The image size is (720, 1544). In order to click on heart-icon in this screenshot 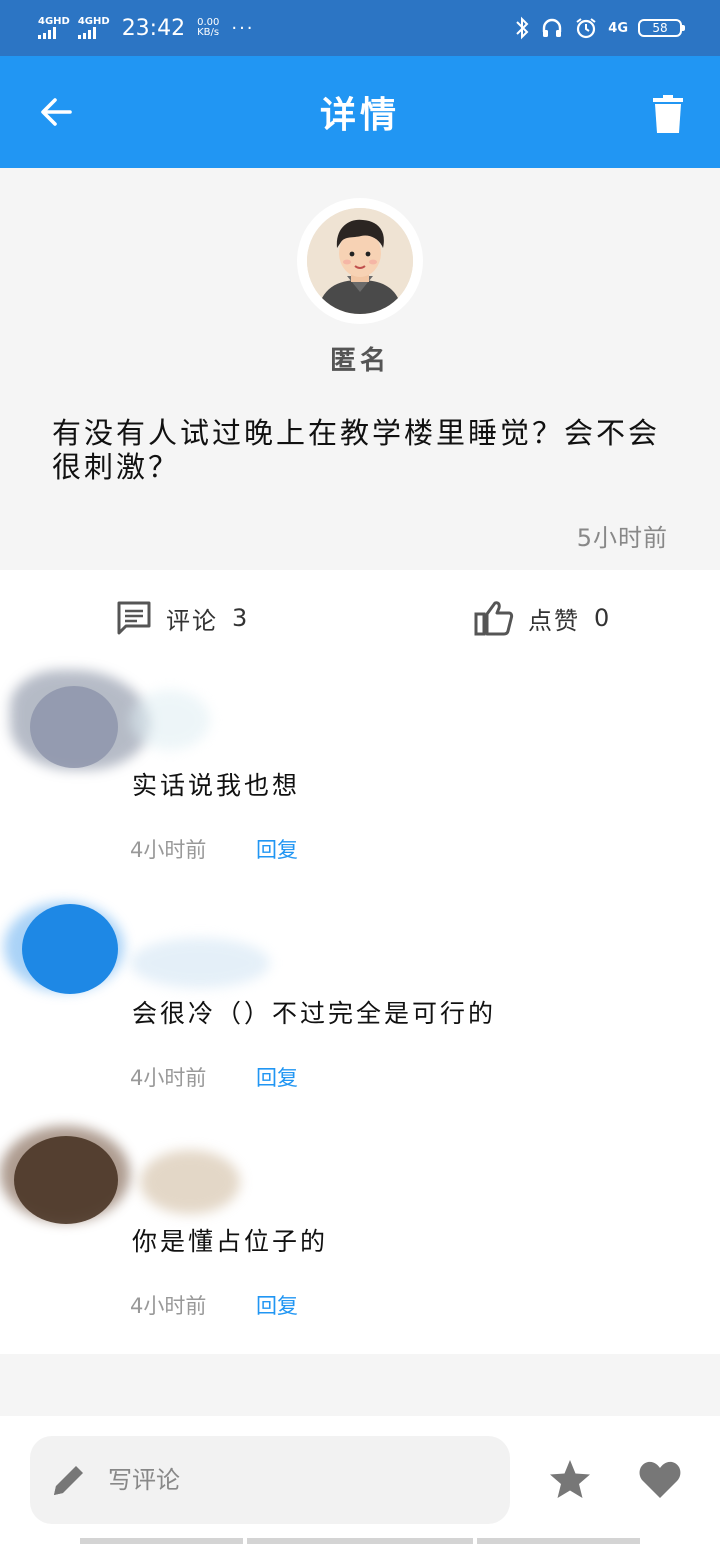, I will do `click(660, 1479)`.